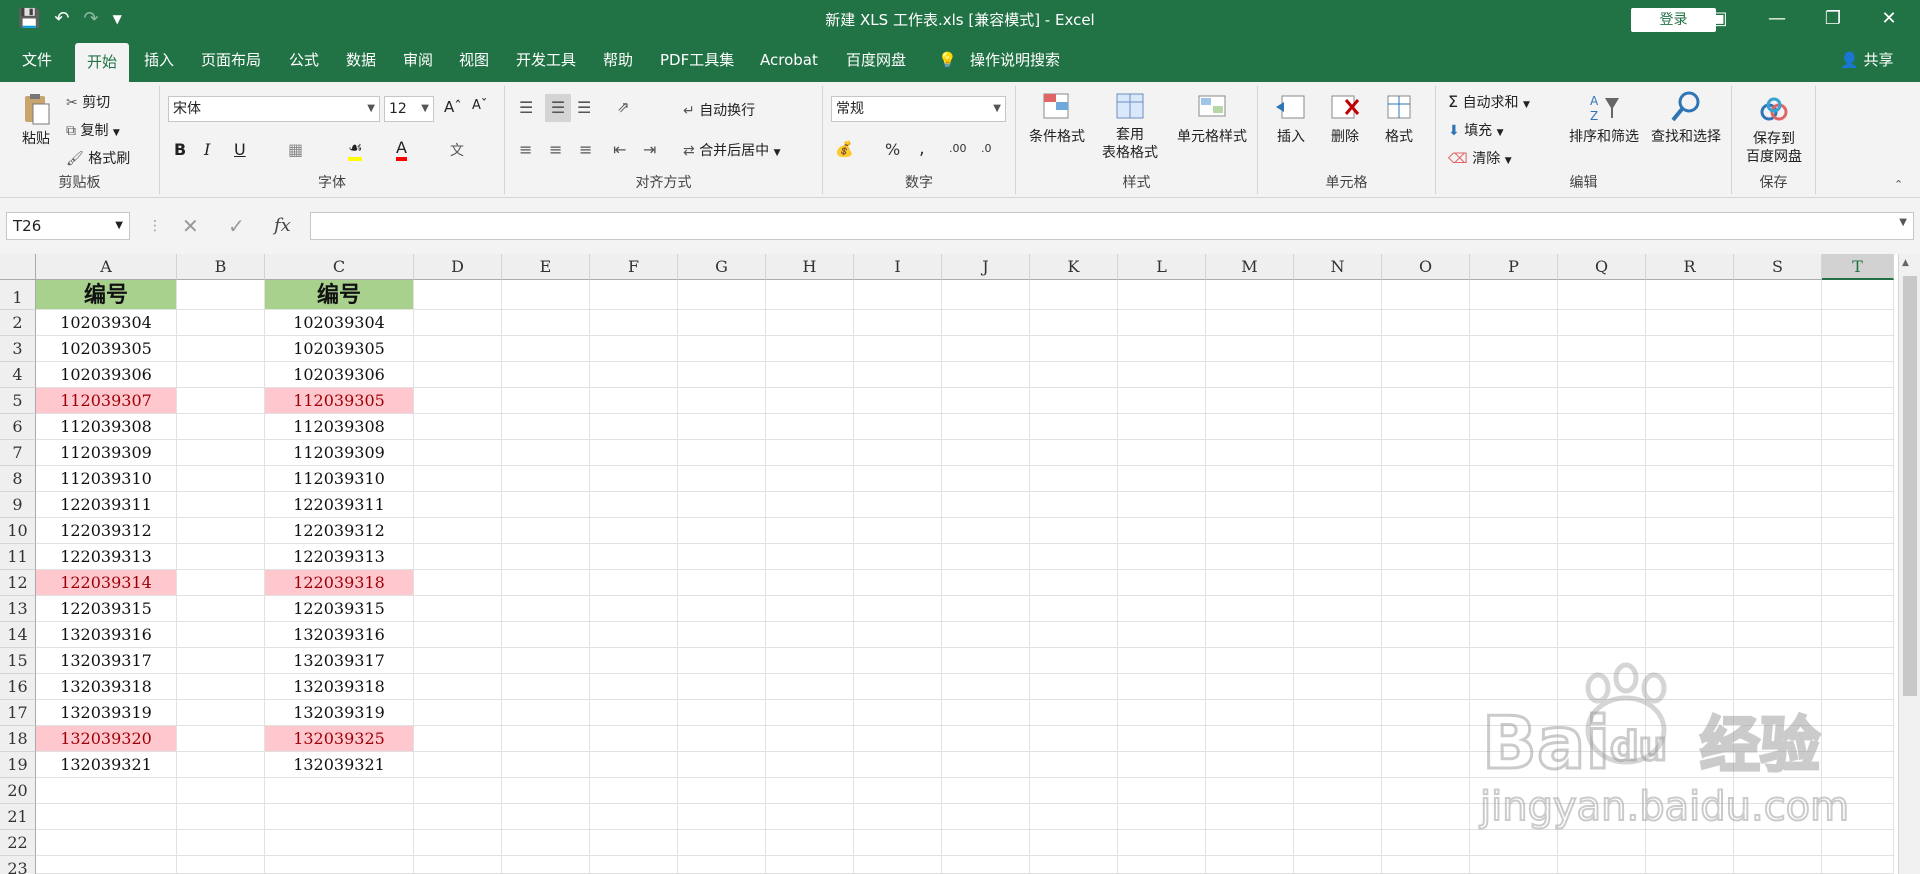 The height and width of the screenshot is (874, 1920). I want to click on cell-n13, so click(1338, 609).